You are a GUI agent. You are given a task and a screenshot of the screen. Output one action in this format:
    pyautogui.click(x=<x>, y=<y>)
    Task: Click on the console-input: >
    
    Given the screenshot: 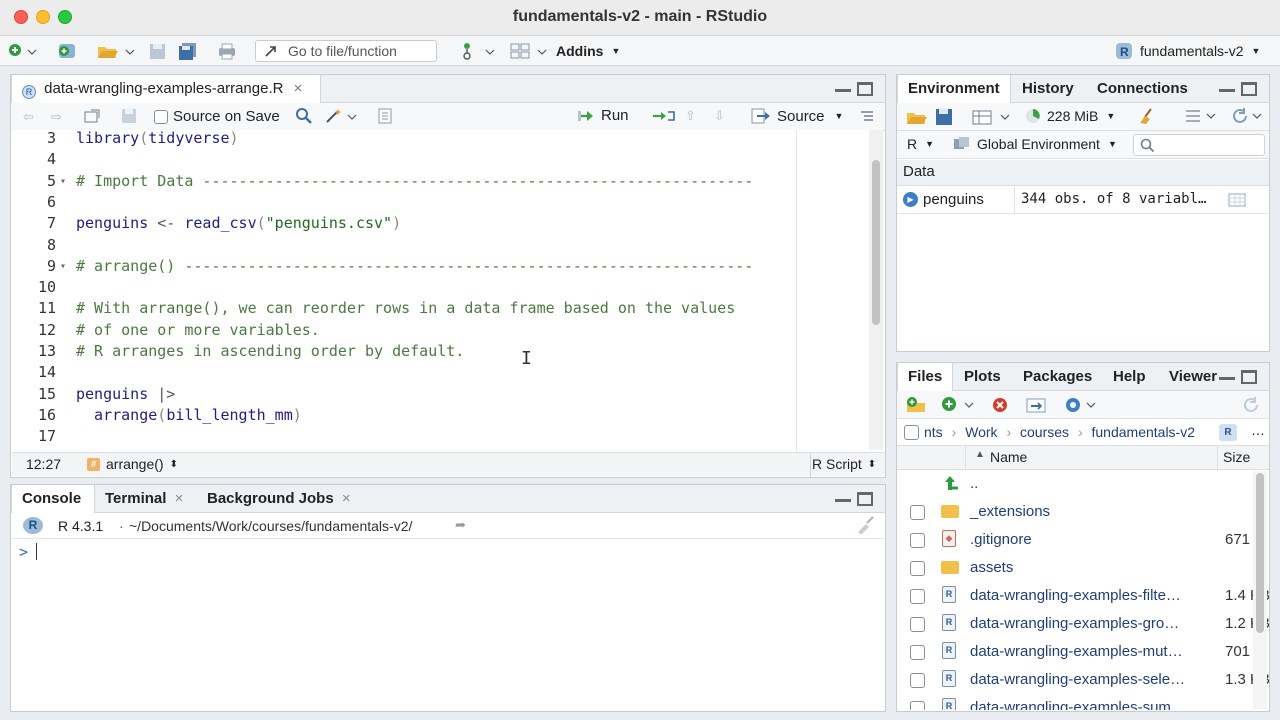 What is the action you would take?
    pyautogui.click(x=28, y=552)
    